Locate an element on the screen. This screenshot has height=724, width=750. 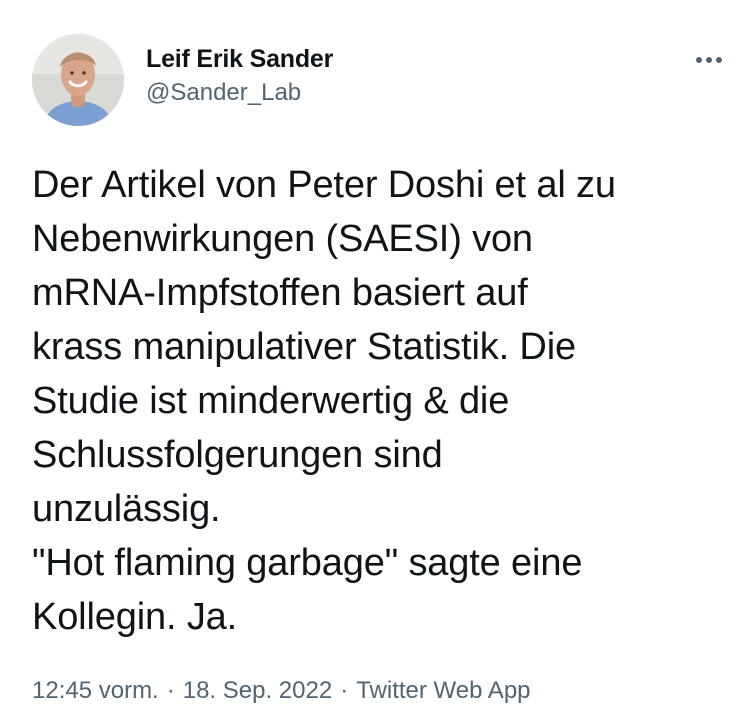
tweet-text-line: Kollegin. Ja. is located at coordinates (135, 617).